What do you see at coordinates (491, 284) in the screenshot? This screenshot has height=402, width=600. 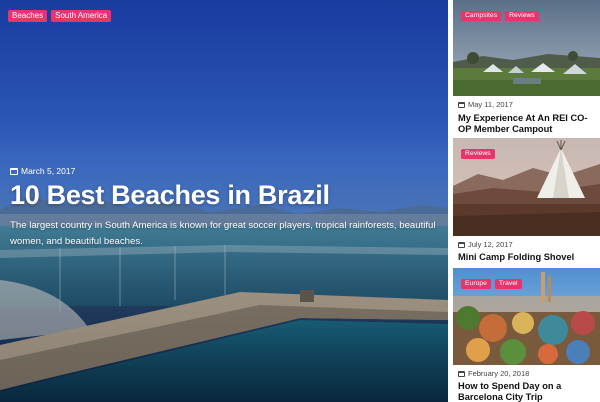 I see `card-tags: Europe Travel` at bounding box center [491, 284].